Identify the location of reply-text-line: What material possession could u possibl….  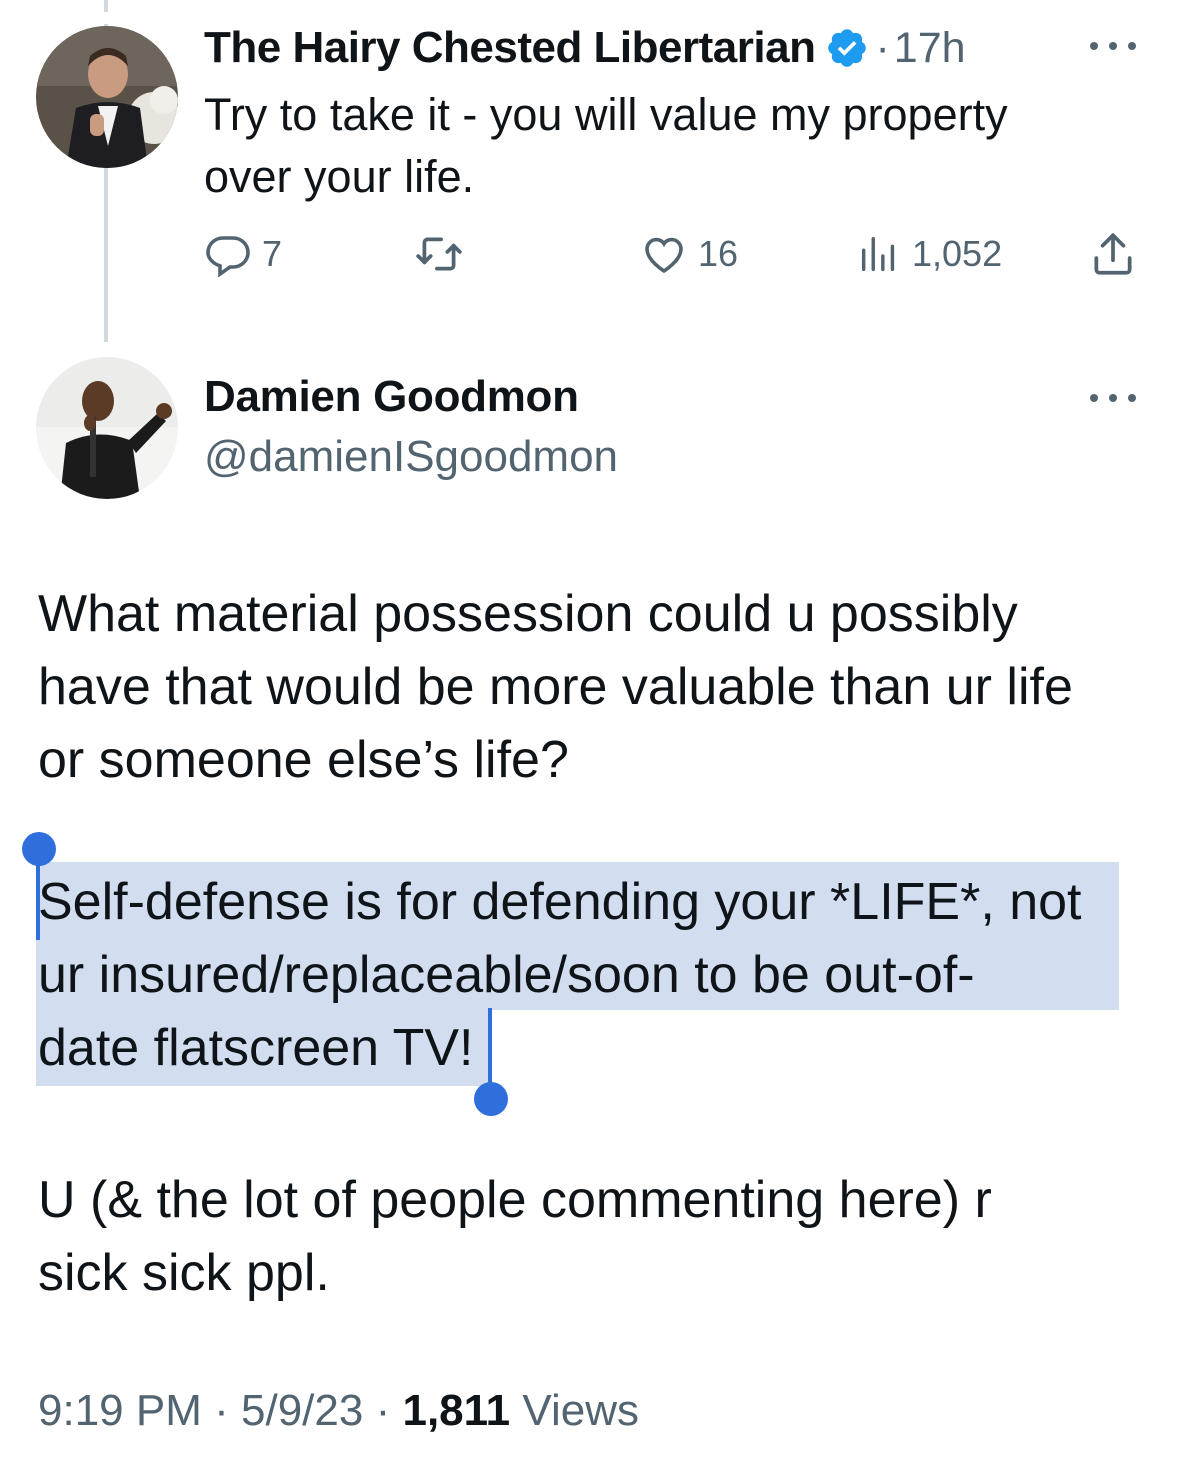
(528, 614).